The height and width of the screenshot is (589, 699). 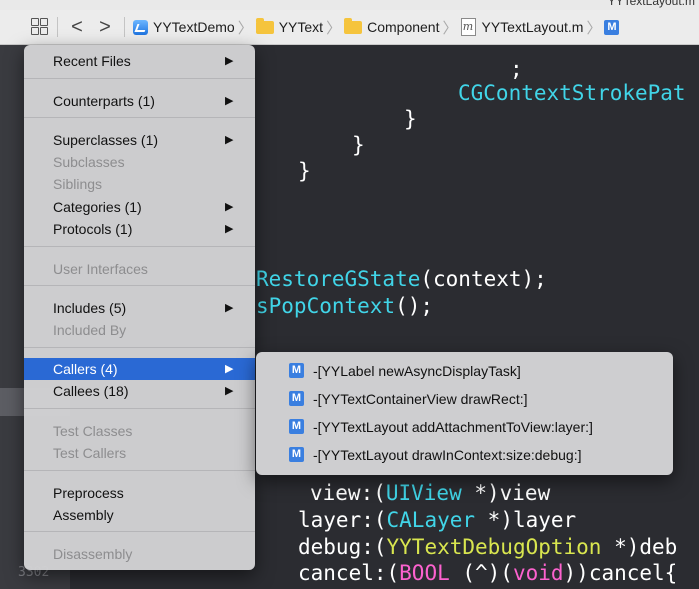 I want to click on menu-item-label: Siblings, so click(x=78, y=184).